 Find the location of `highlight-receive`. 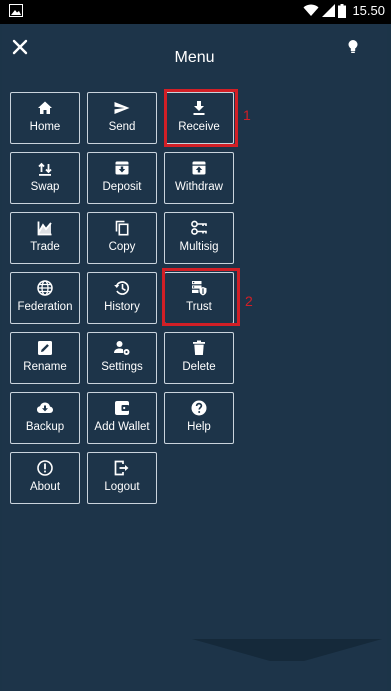

highlight-receive is located at coordinates (201, 118).